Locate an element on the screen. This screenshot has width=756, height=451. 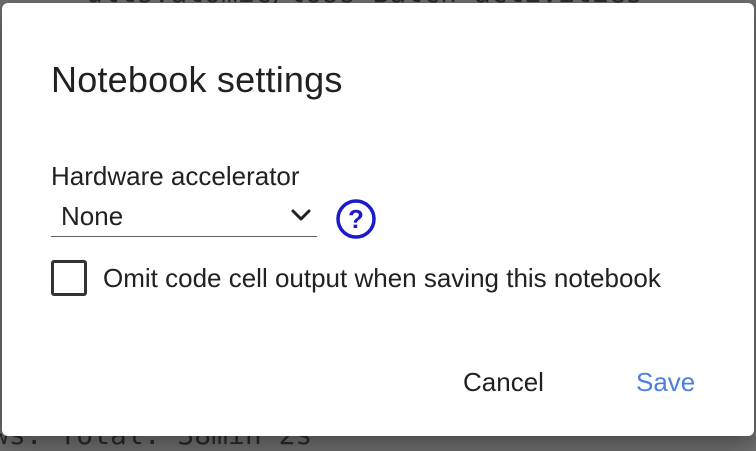
save-button: Save is located at coordinates (665, 382).